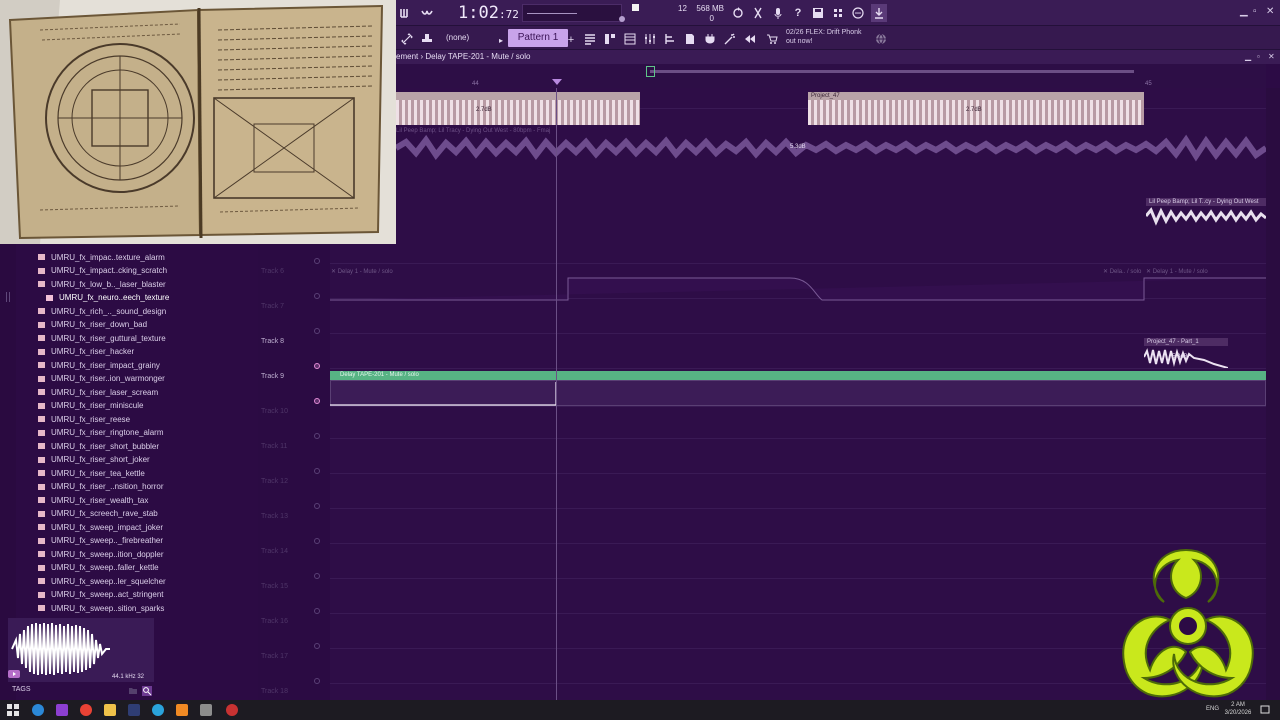 Image resolution: width=1280 pixels, height=720 pixels. What do you see at coordinates (1265, 710) in the screenshot?
I see `notification-icon` at bounding box center [1265, 710].